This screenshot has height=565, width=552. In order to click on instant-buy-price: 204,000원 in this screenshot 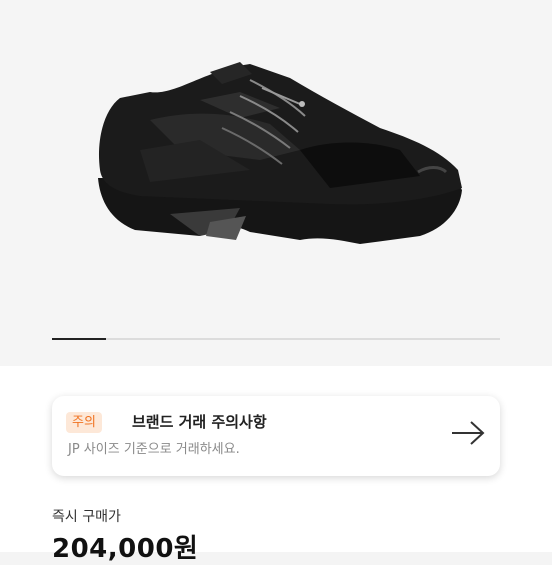, I will do `click(125, 549)`.